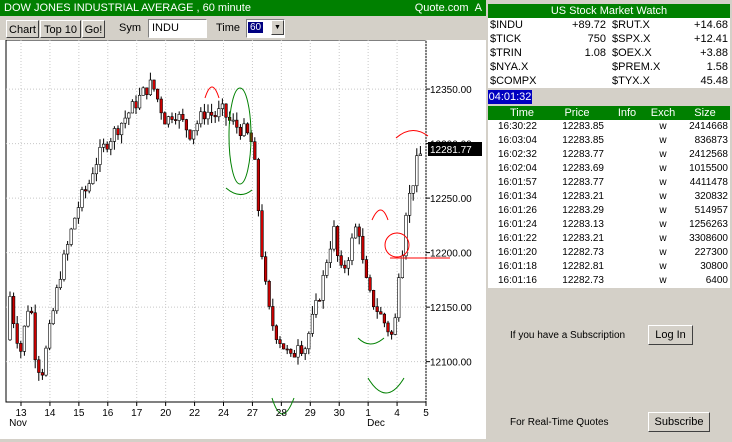  I want to click on trade-row: 16:01:16 12282.73 w 6400, so click(609, 282).